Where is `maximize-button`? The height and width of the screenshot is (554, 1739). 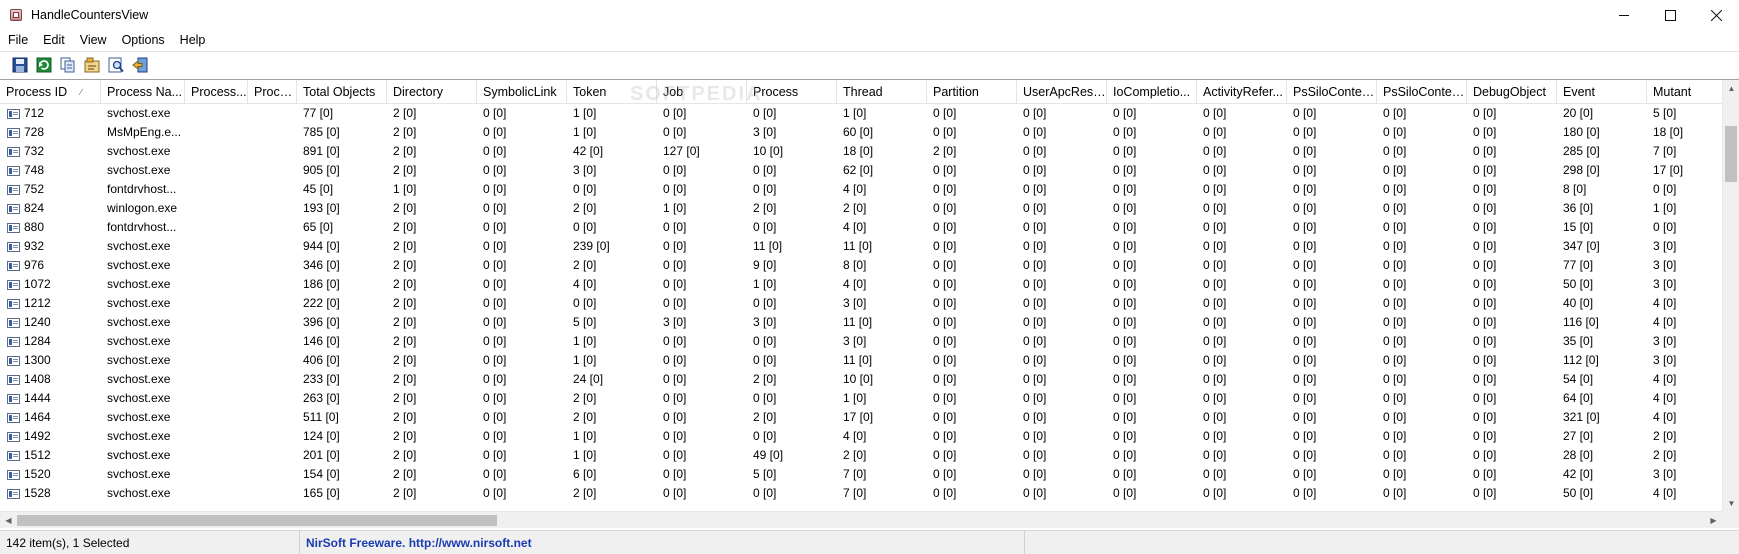
maximize-button is located at coordinates (1670, 15).